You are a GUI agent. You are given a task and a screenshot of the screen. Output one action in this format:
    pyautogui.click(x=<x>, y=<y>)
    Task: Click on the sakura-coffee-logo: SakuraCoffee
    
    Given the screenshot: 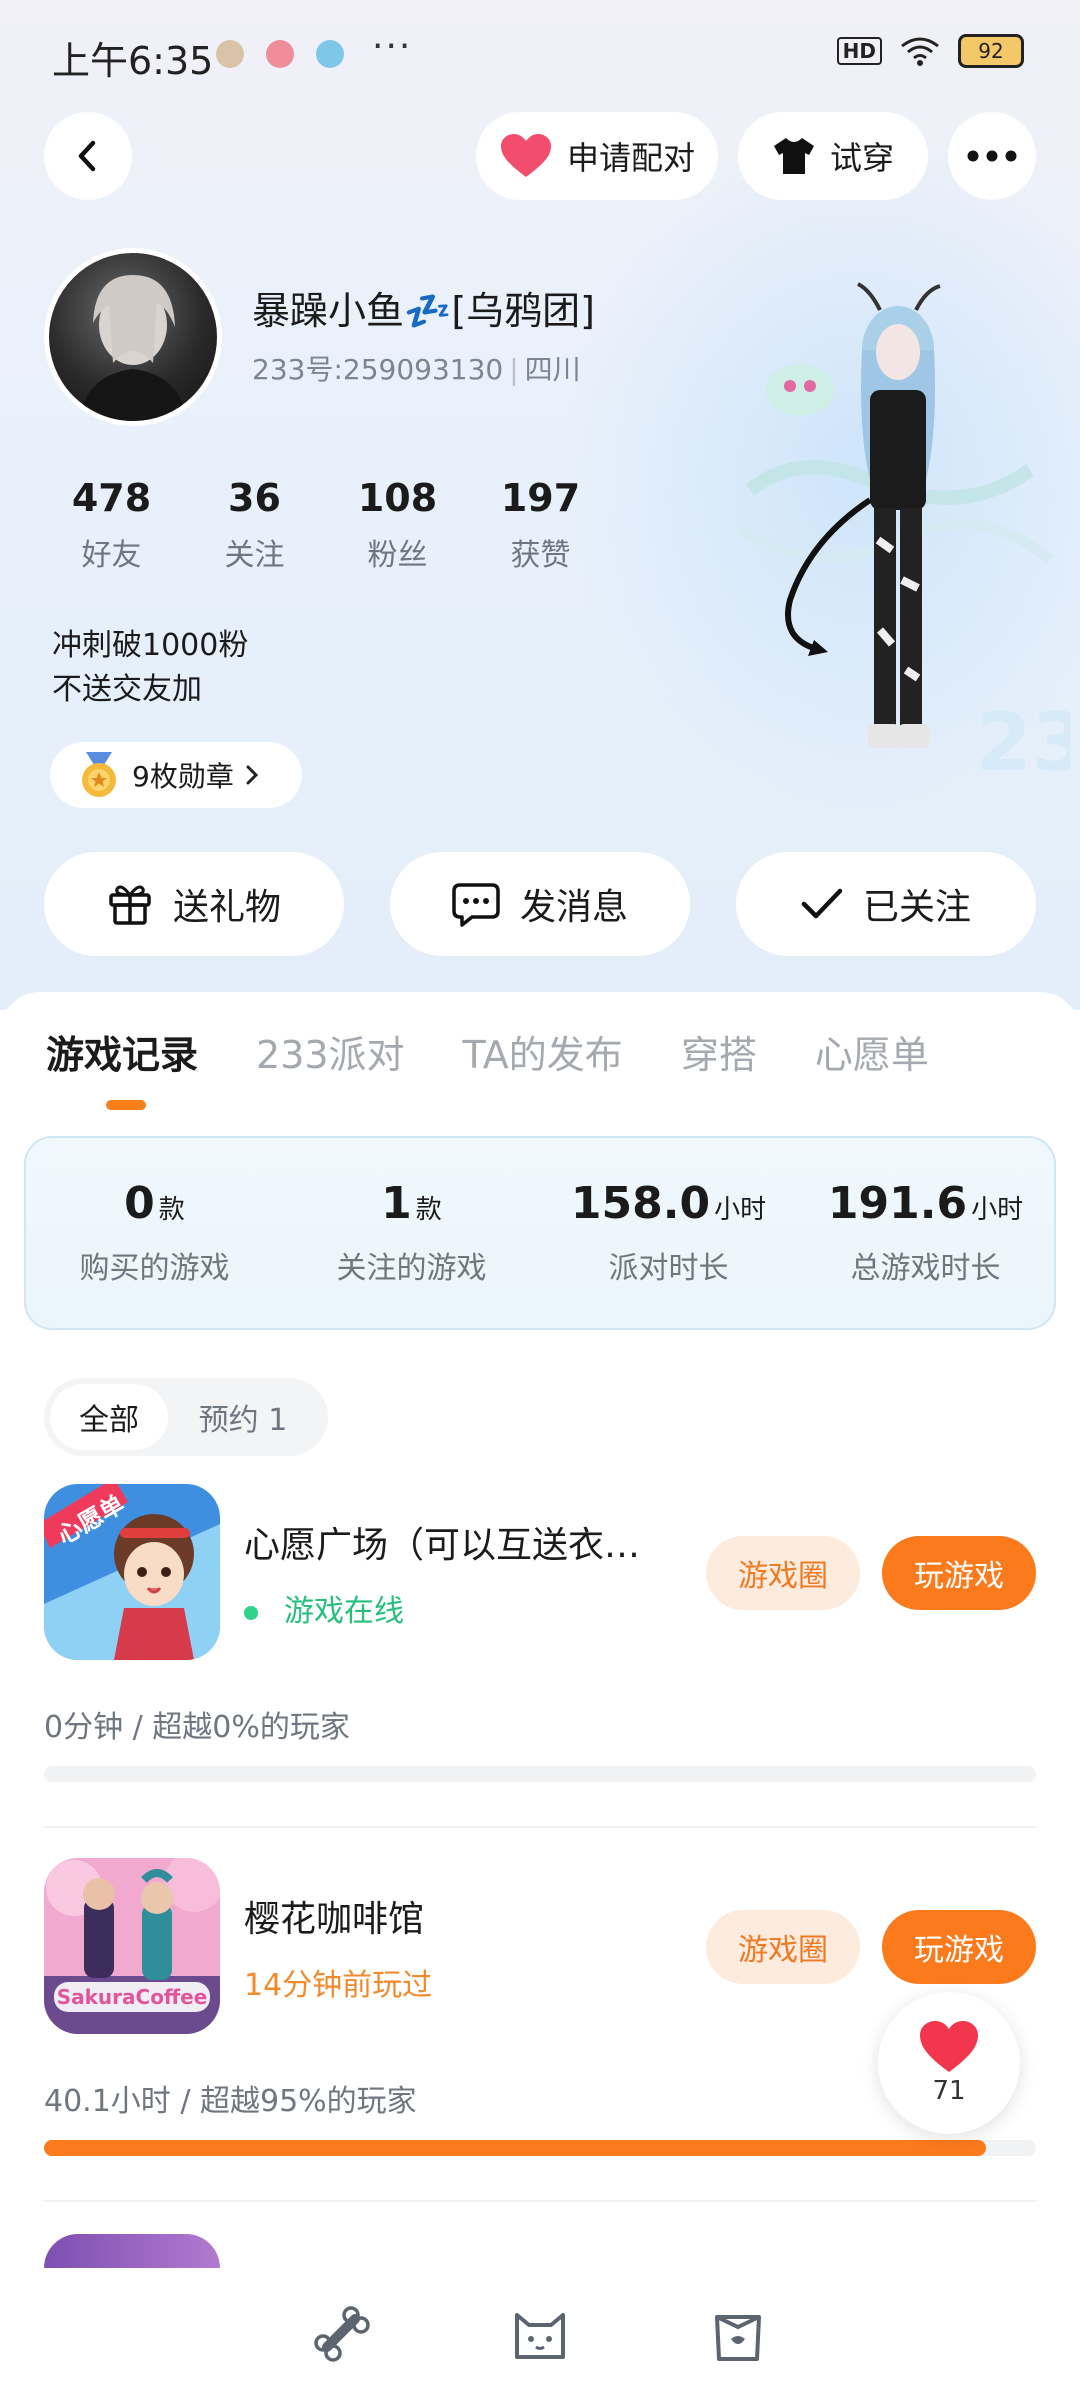 What is the action you would take?
    pyautogui.click(x=132, y=1997)
    